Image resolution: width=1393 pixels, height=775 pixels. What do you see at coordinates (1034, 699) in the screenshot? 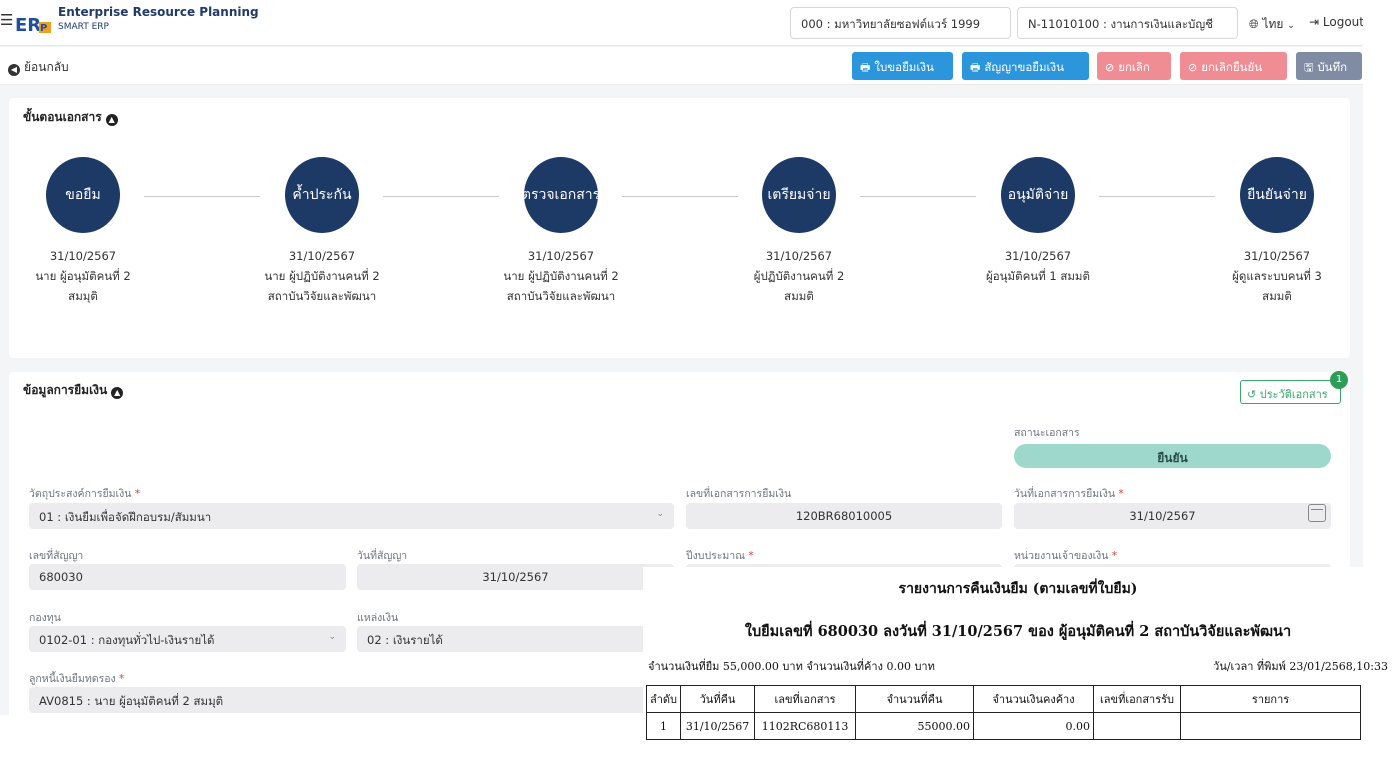
I see `col-header-outstanding: จำนวนเงินคงค้าง` at bounding box center [1034, 699].